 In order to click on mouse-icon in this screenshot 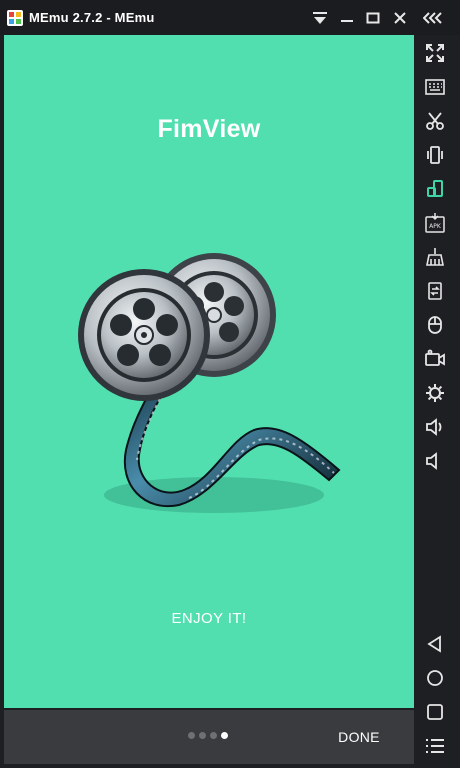, I will do `click(435, 325)`.